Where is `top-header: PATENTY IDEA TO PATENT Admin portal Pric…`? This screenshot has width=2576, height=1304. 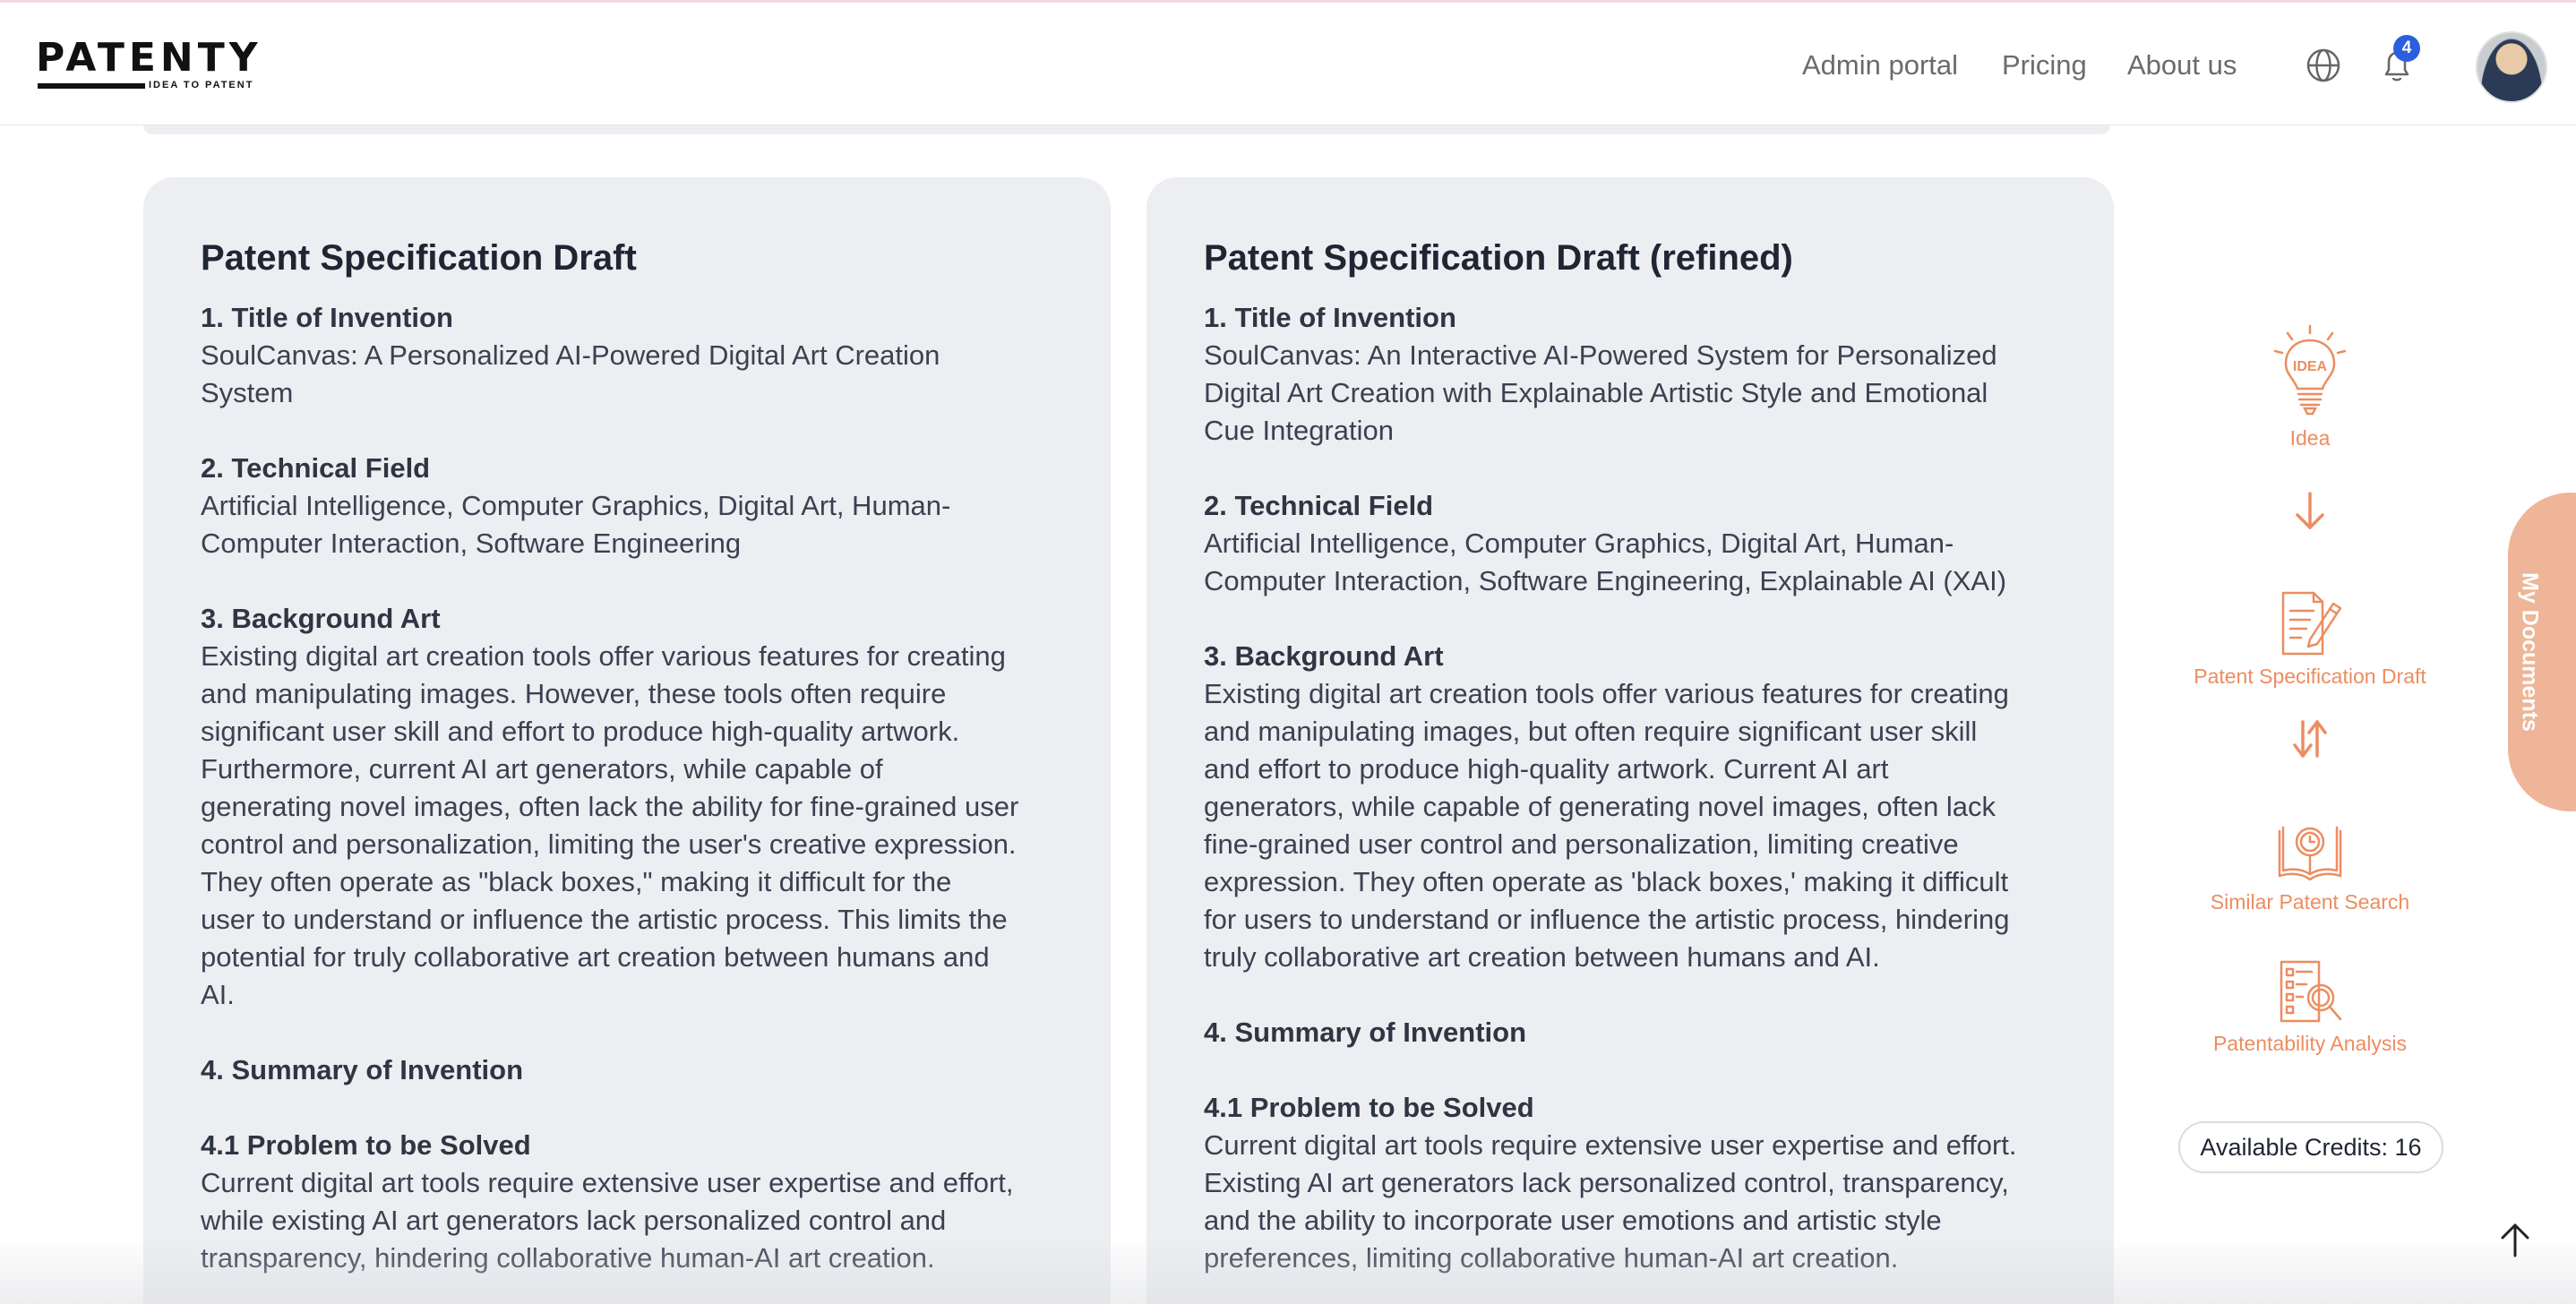
top-header: PATENTY IDEA TO PATENT Admin portal Pric… is located at coordinates (1288, 62).